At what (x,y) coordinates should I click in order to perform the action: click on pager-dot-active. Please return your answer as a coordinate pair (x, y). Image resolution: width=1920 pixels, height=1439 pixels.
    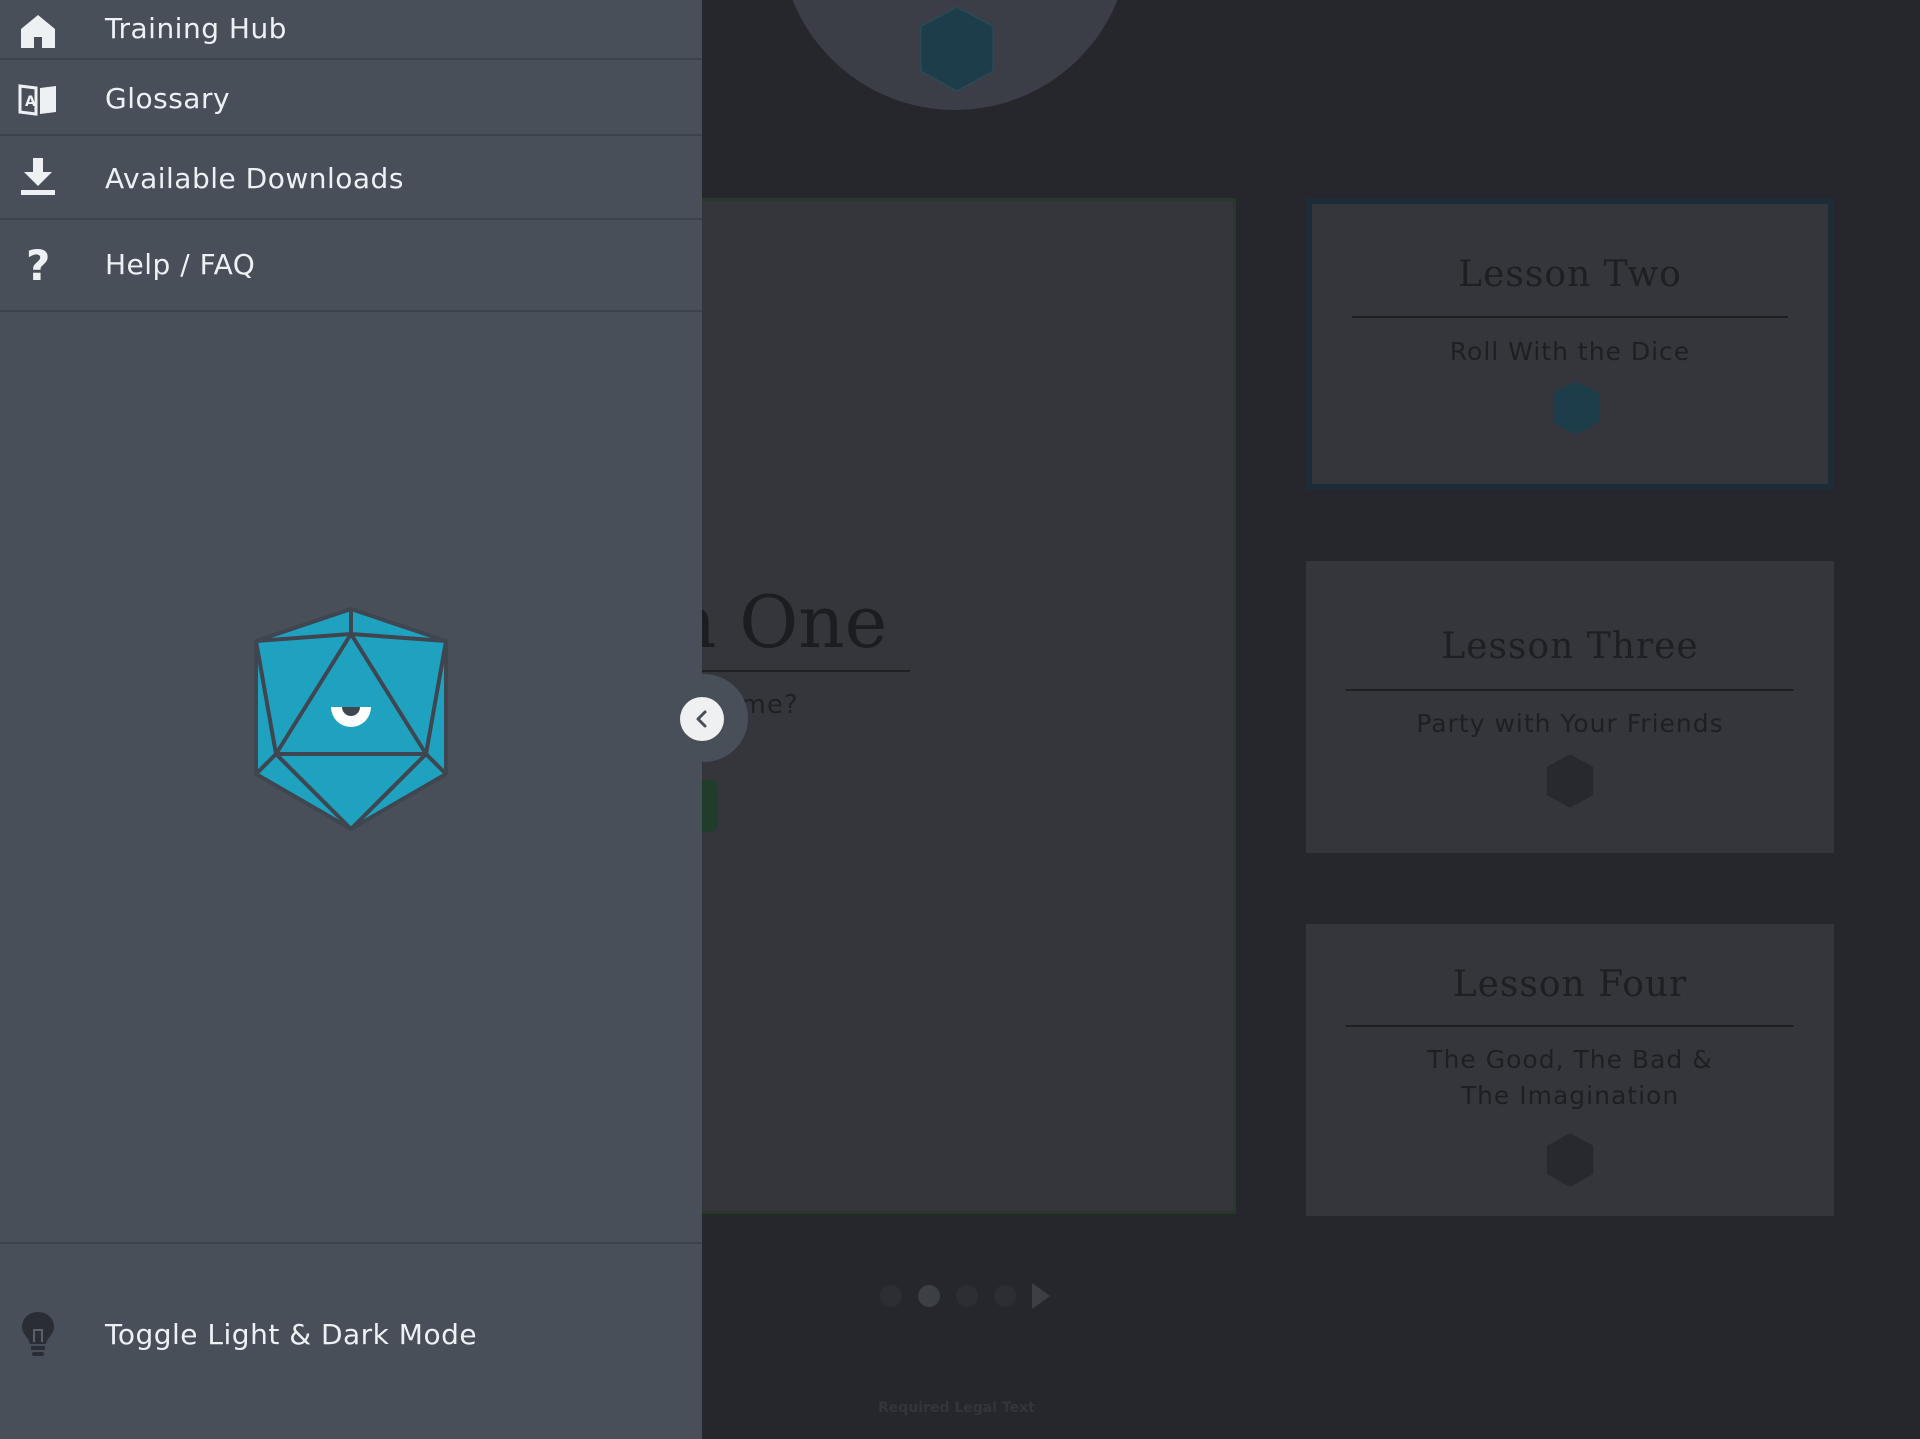
    Looking at the image, I should click on (929, 1296).